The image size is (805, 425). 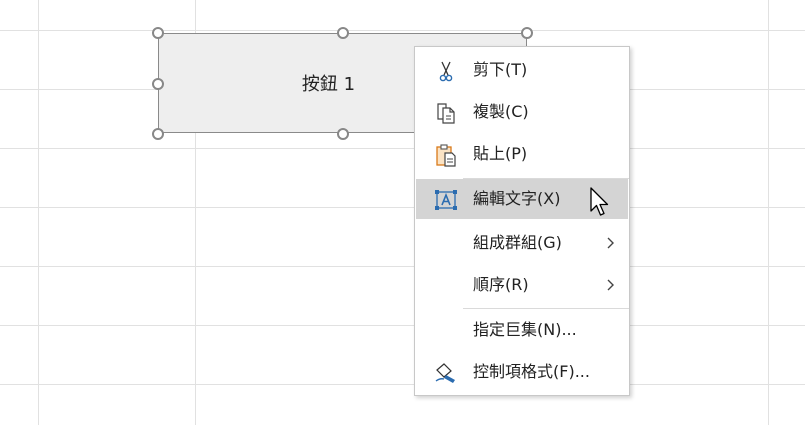 What do you see at coordinates (527, 33) in the screenshot?
I see `resize-handle-top-right` at bounding box center [527, 33].